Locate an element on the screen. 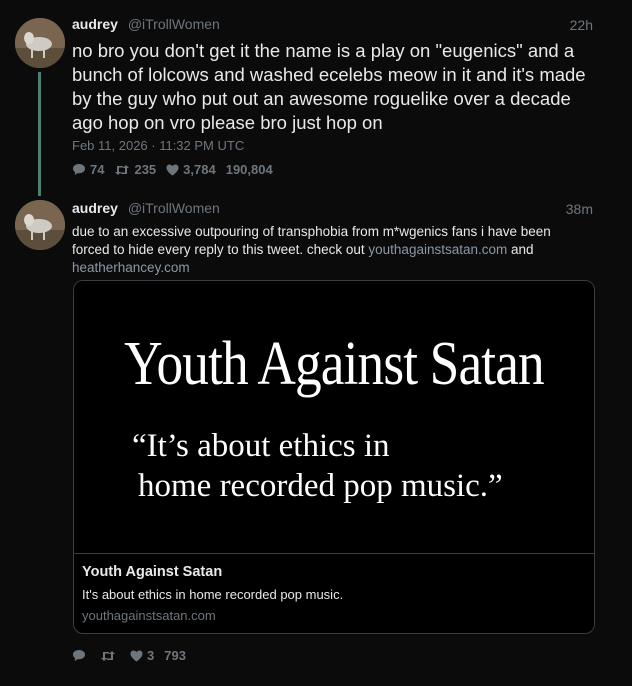  like-count: 3 is located at coordinates (151, 655).